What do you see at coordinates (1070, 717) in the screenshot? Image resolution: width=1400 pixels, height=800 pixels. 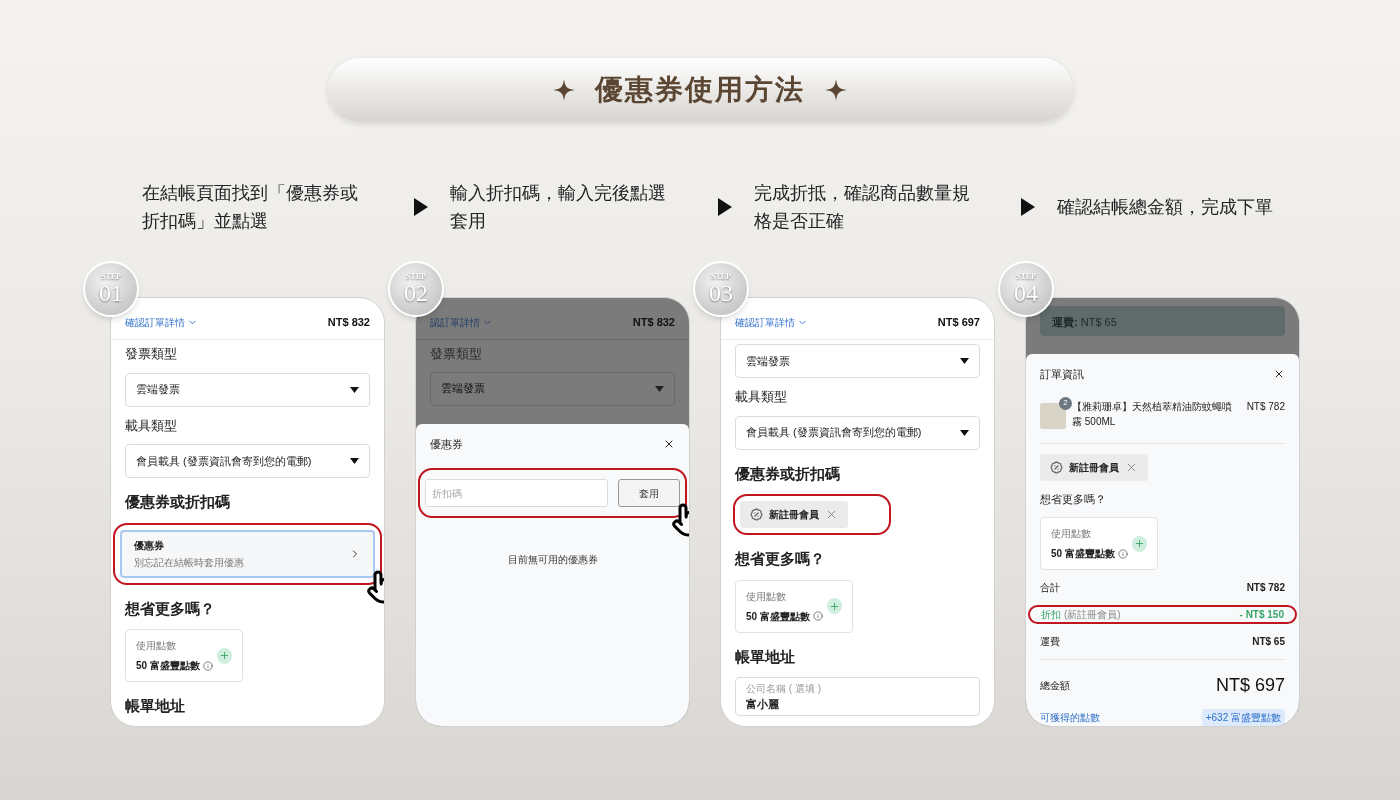 I see `points-link: 可獲得的點數` at bounding box center [1070, 717].